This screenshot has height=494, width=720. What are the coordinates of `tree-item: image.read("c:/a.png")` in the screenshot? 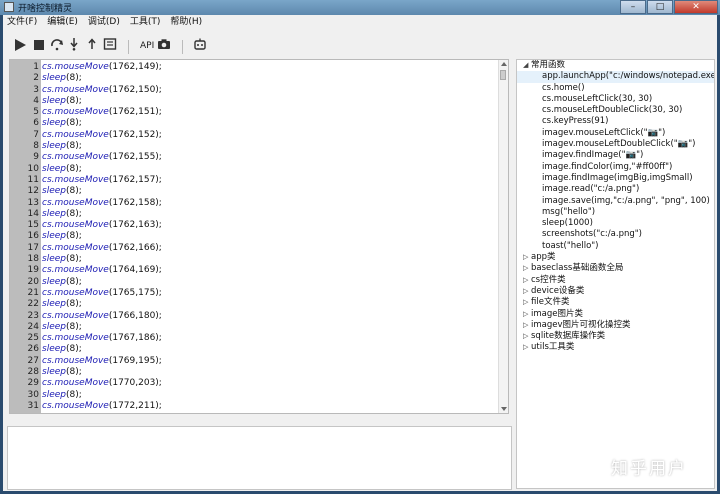 It's located at (615, 189).